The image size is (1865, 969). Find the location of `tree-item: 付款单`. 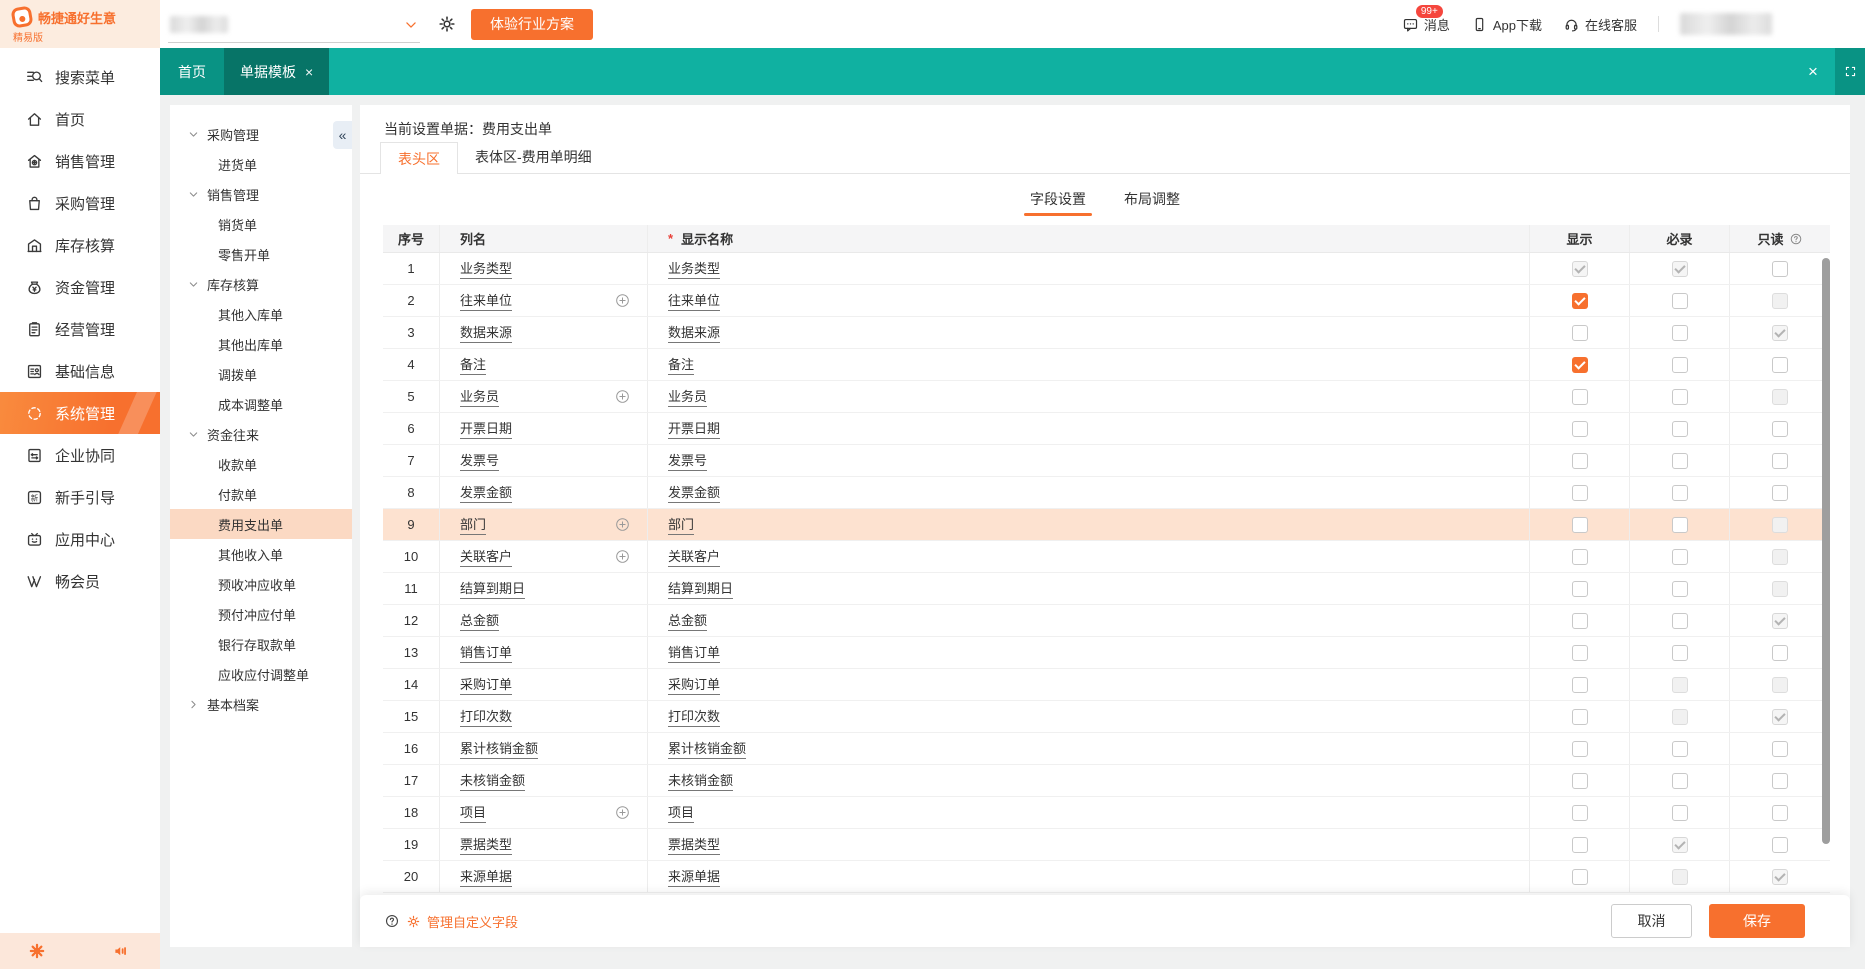

tree-item: 付款单 is located at coordinates (261, 494).